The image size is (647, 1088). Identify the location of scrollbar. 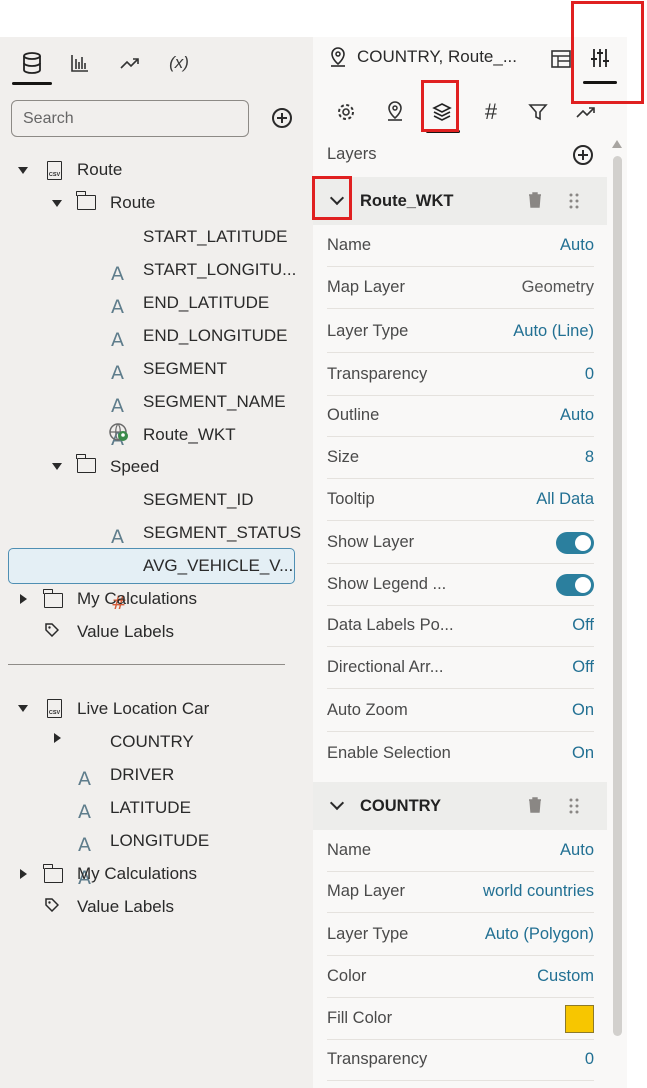
(617, 590).